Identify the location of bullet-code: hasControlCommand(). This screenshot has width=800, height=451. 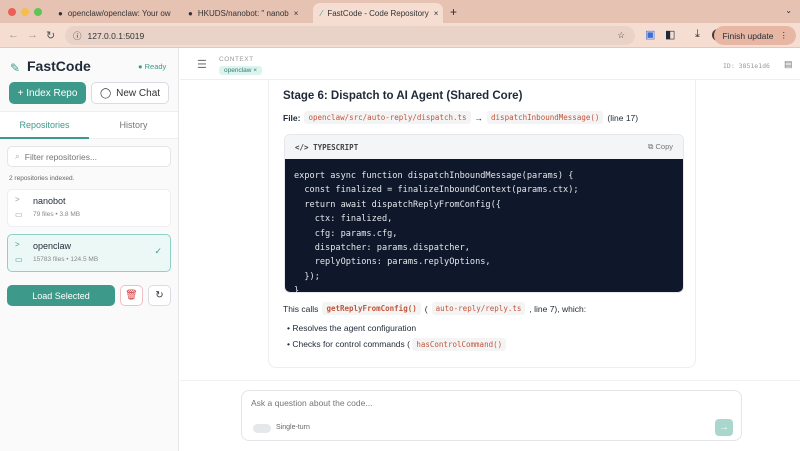
(459, 344).